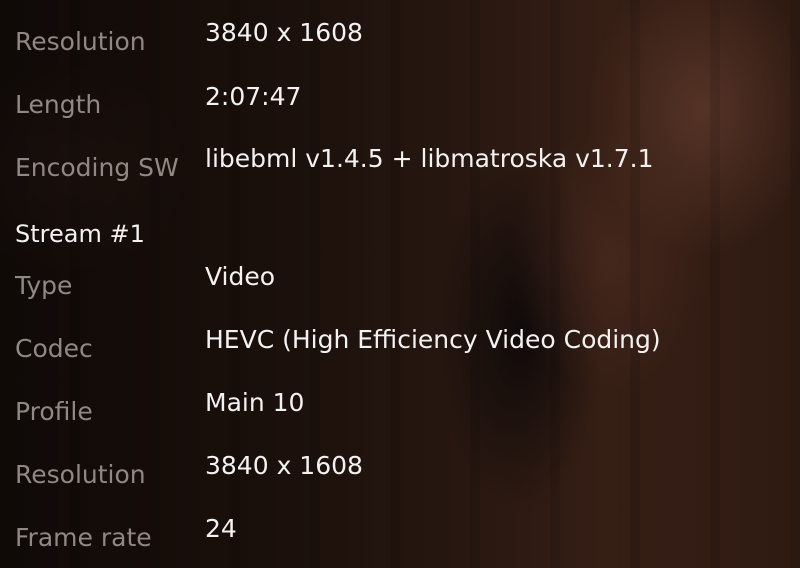 The height and width of the screenshot is (568, 800). Describe the element at coordinates (429, 158) in the screenshot. I see `encoding-sw-value: libebml v1.4.5 + libmatroska v1.7.1` at that location.